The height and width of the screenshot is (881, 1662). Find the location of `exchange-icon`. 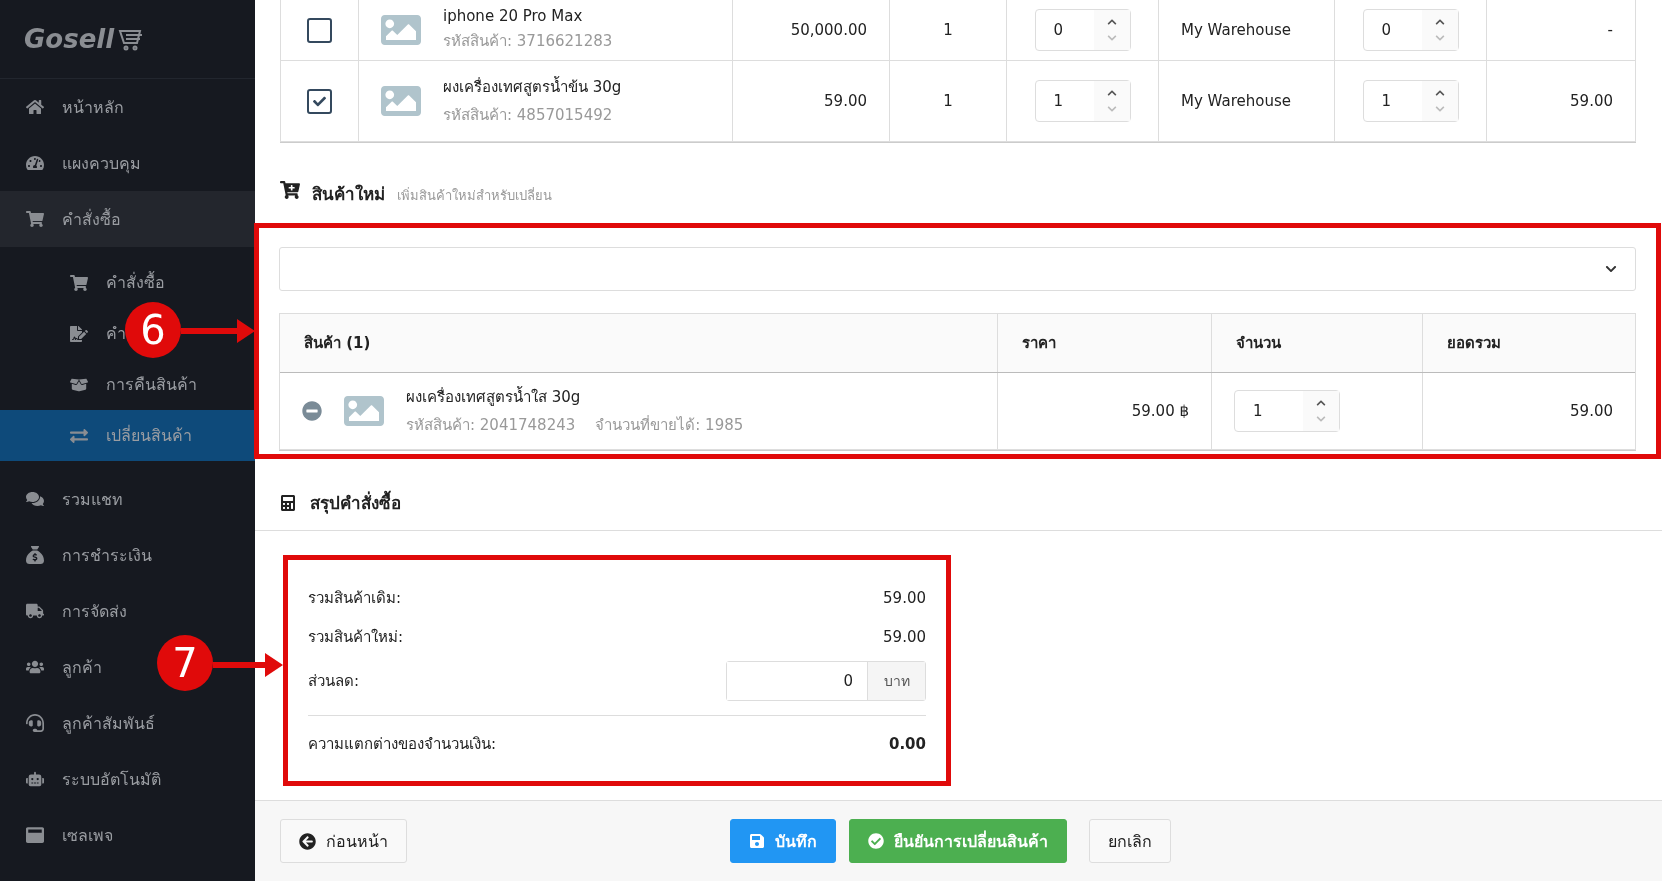

exchange-icon is located at coordinates (79, 435).